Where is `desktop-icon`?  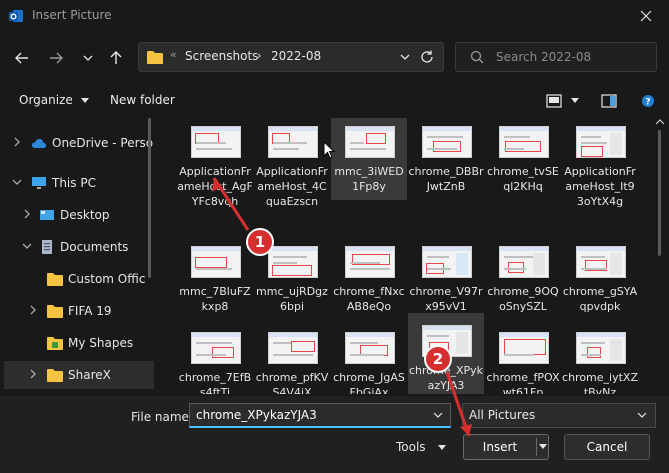
desktop-icon is located at coordinates (47, 215).